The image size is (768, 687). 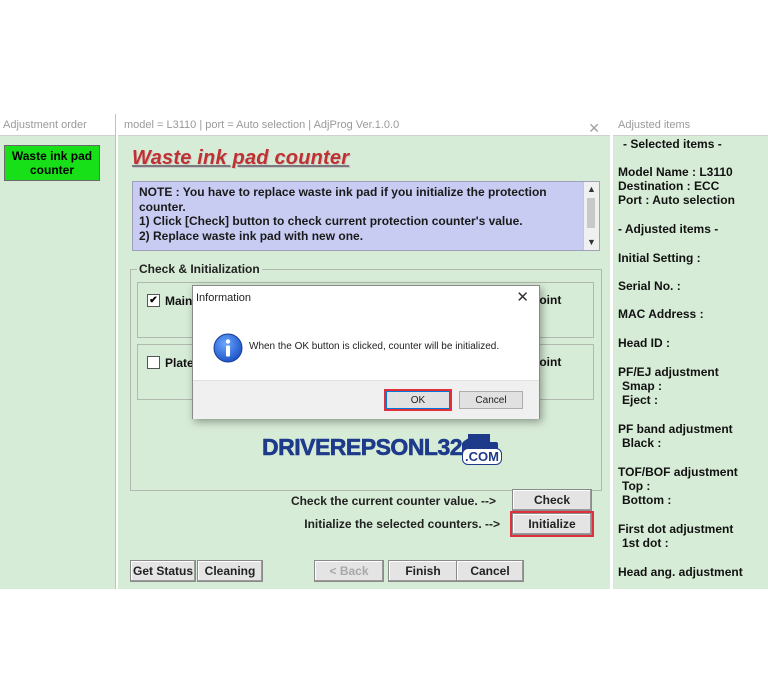 What do you see at coordinates (402, 524) in the screenshot?
I see `initialize-counter-text: Initialize the selected counters. -->` at bounding box center [402, 524].